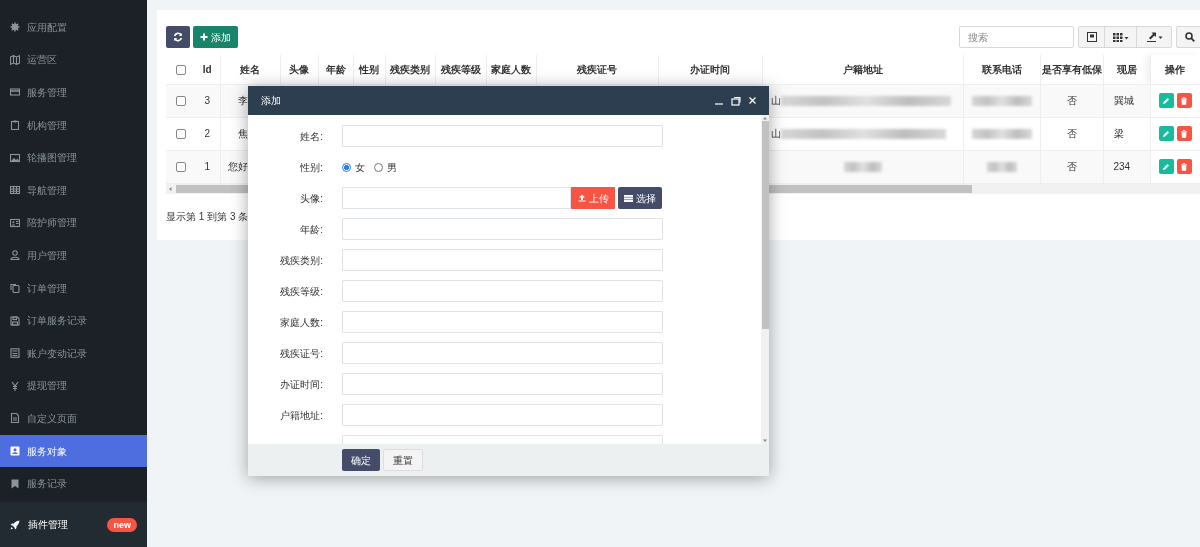 The height and width of the screenshot is (547, 1200). Describe the element at coordinates (15, 524) in the screenshot. I see `rocket-icon` at that location.